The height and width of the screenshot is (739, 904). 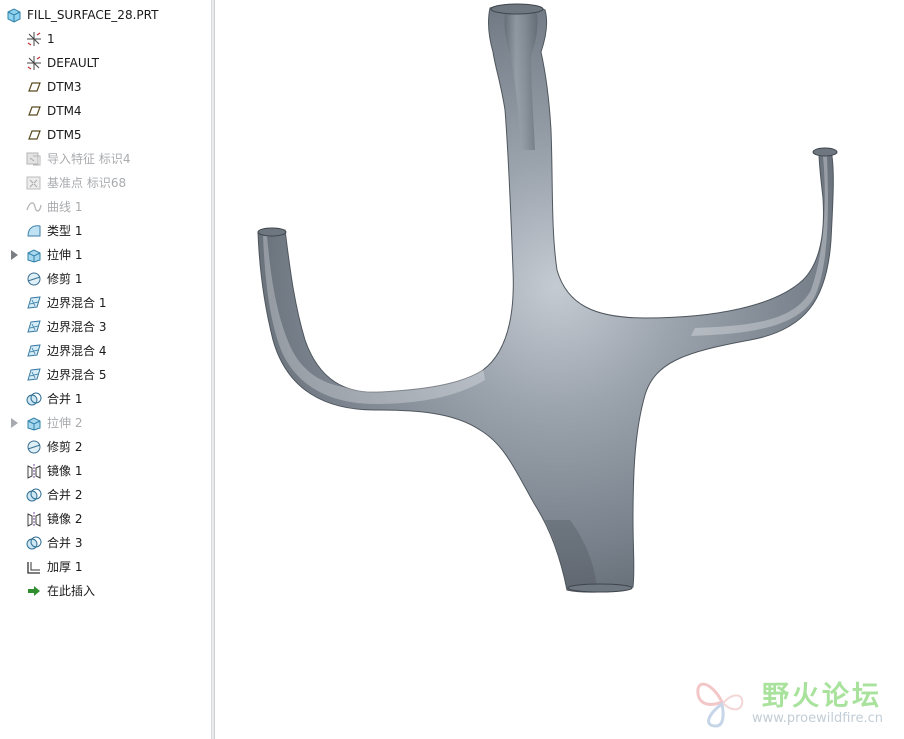 What do you see at coordinates (105, 207) in the screenshot?
I see `tree-item: 曲线 1` at bounding box center [105, 207].